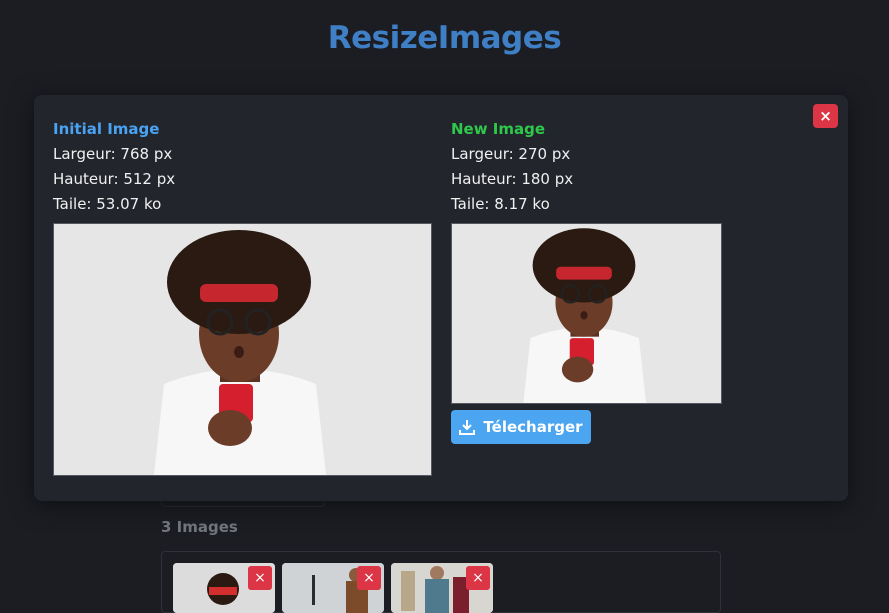  Describe the element at coordinates (512, 179) in the screenshot. I see `new-height: Hauteur: 180 px` at that location.